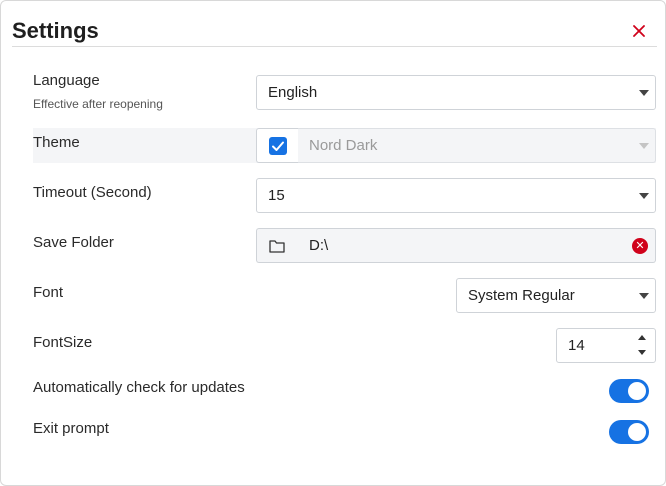  Describe the element at coordinates (293, 92) in the screenshot. I see `language-select-value: English` at that location.